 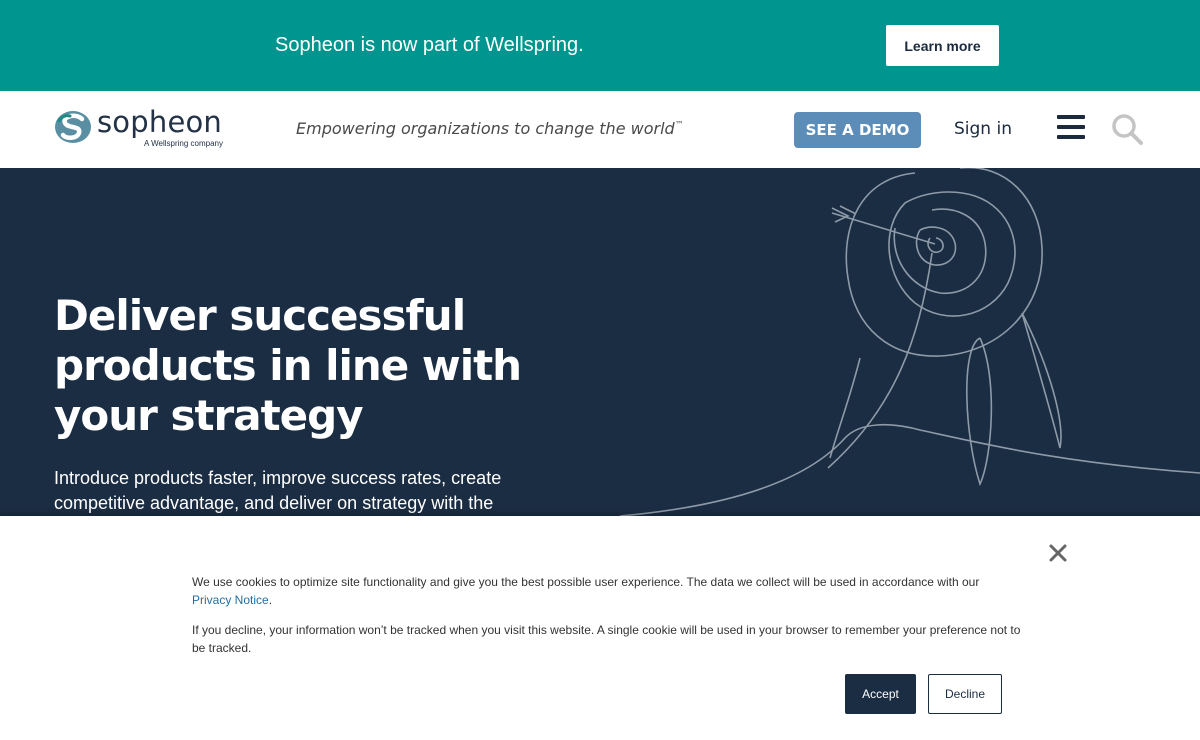 I want to click on learn-more-button: Learn more, so click(x=942, y=45).